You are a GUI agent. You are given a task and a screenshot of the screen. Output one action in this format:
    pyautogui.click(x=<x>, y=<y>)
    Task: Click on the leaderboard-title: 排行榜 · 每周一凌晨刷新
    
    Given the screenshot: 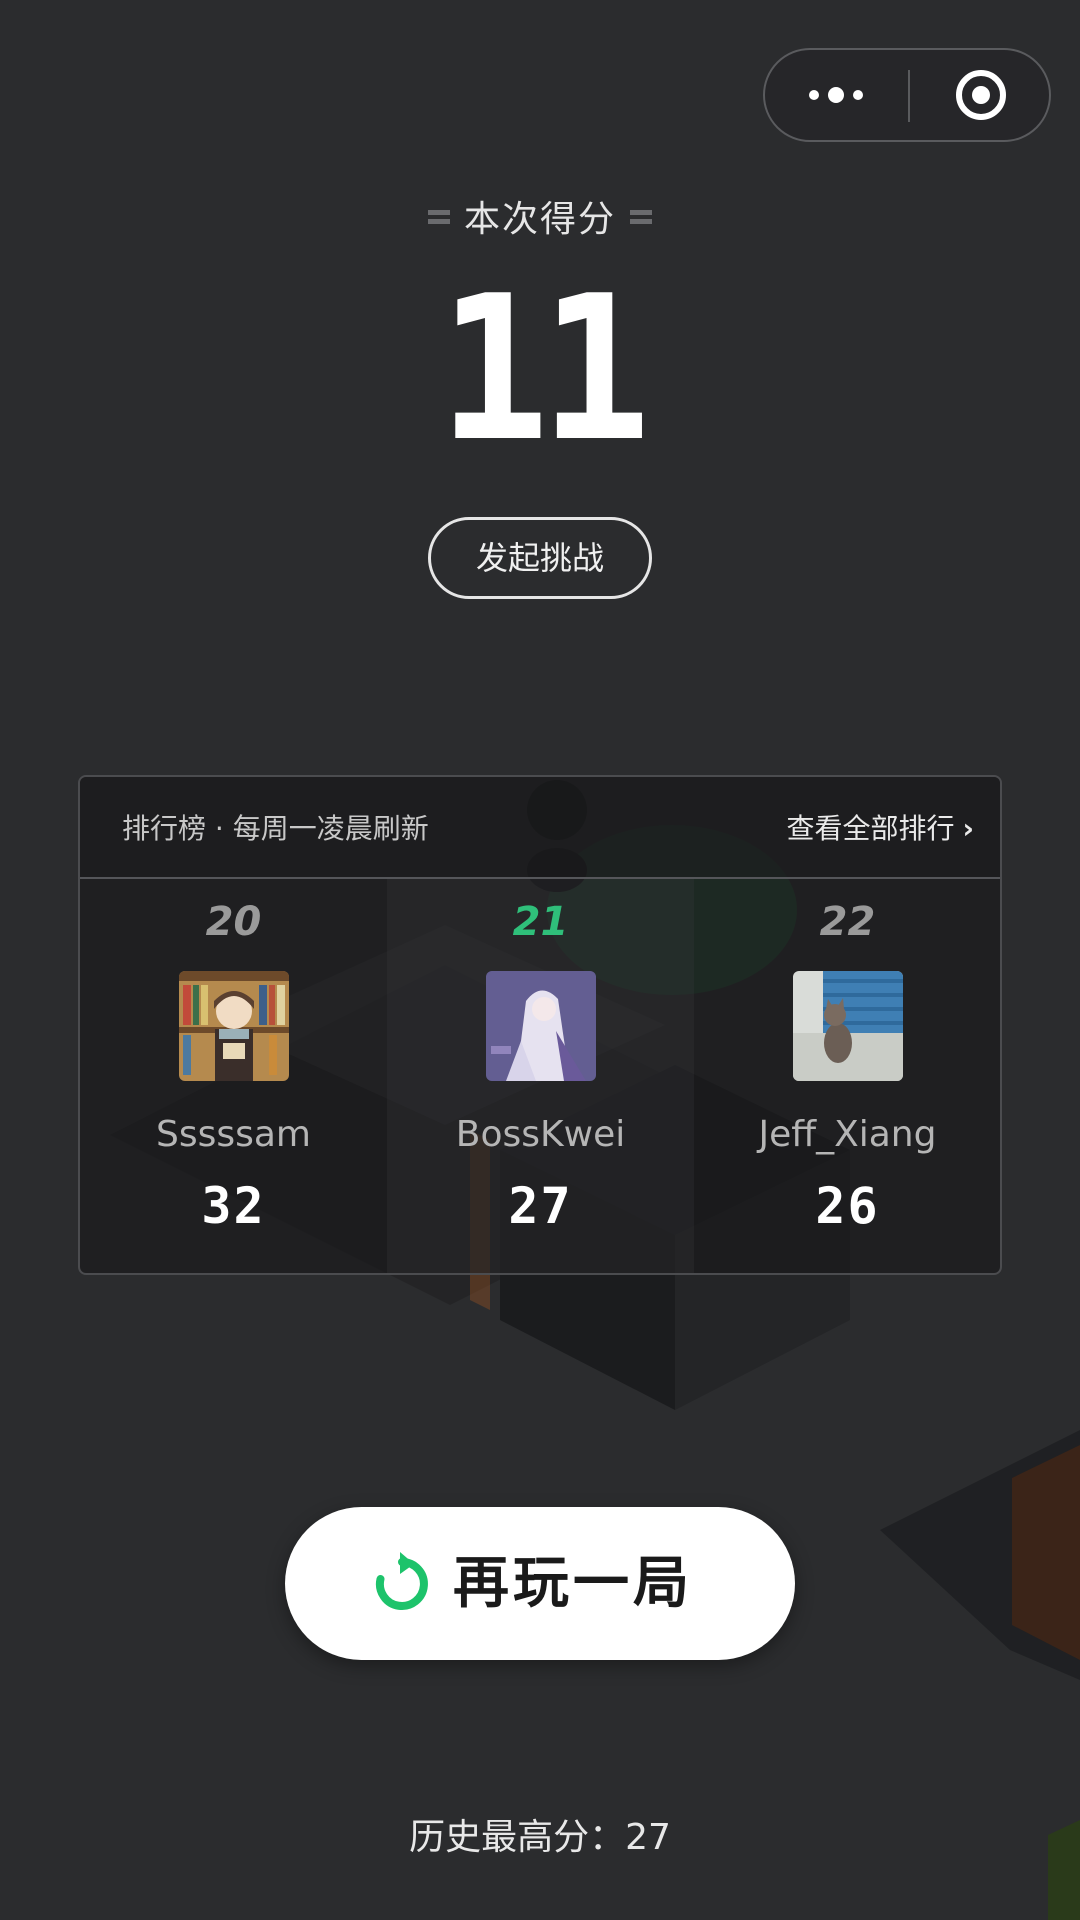 What is the action you would take?
    pyautogui.click(x=275, y=828)
    